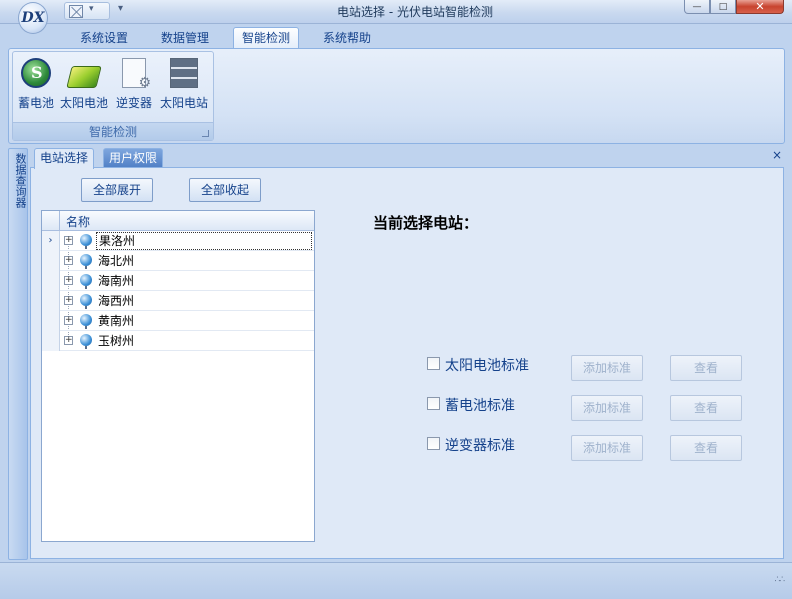  What do you see at coordinates (64, 158) in the screenshot?
I see `tab-station-selection: 电站选择` at bounding box center [64, 158].